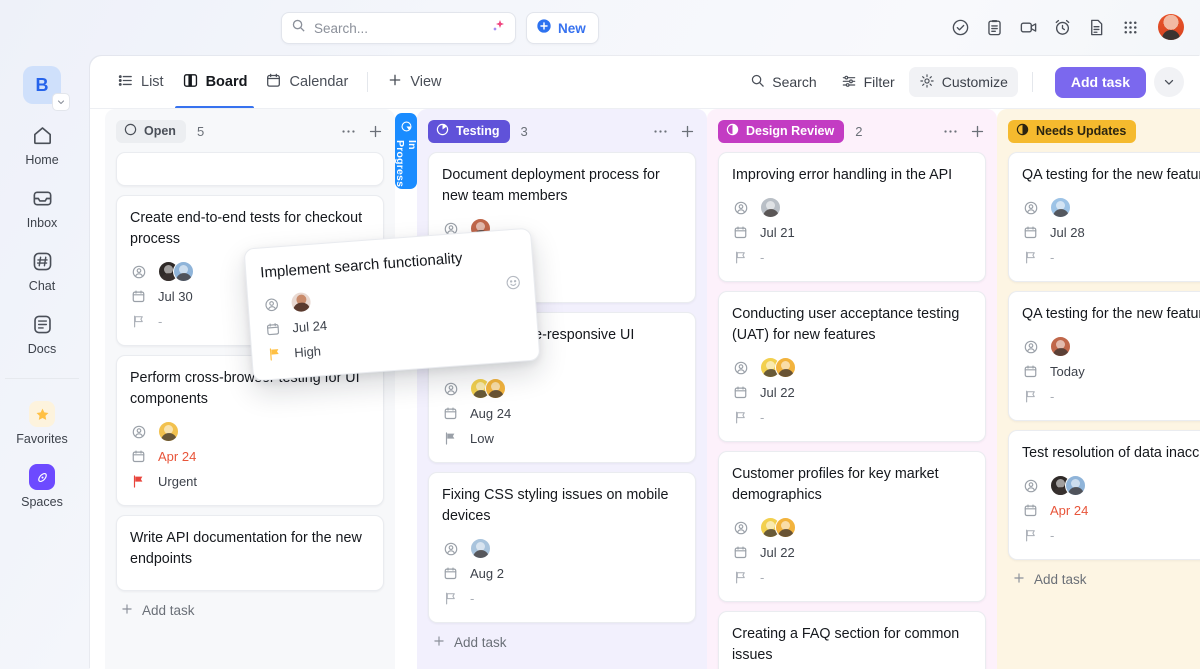 Image resolution: width=1200 pixels, height=669 pixels. I want to click on board-search-button: Search, so click(783, 82).